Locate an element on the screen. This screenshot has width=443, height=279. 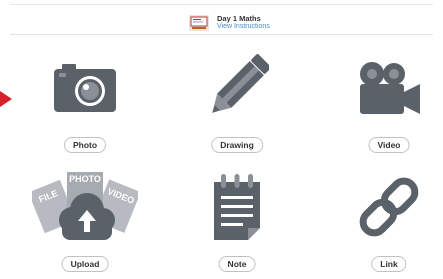
upload-label: Upload is located at coordinates (85, 264).